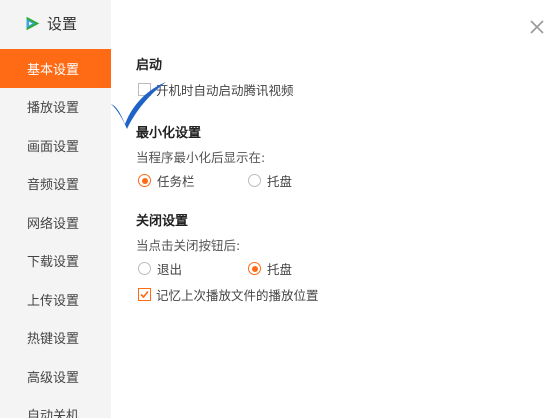 The image size is (552, 418). I want to click on sidebar-item-label: 自动关机, so click(53, 413).